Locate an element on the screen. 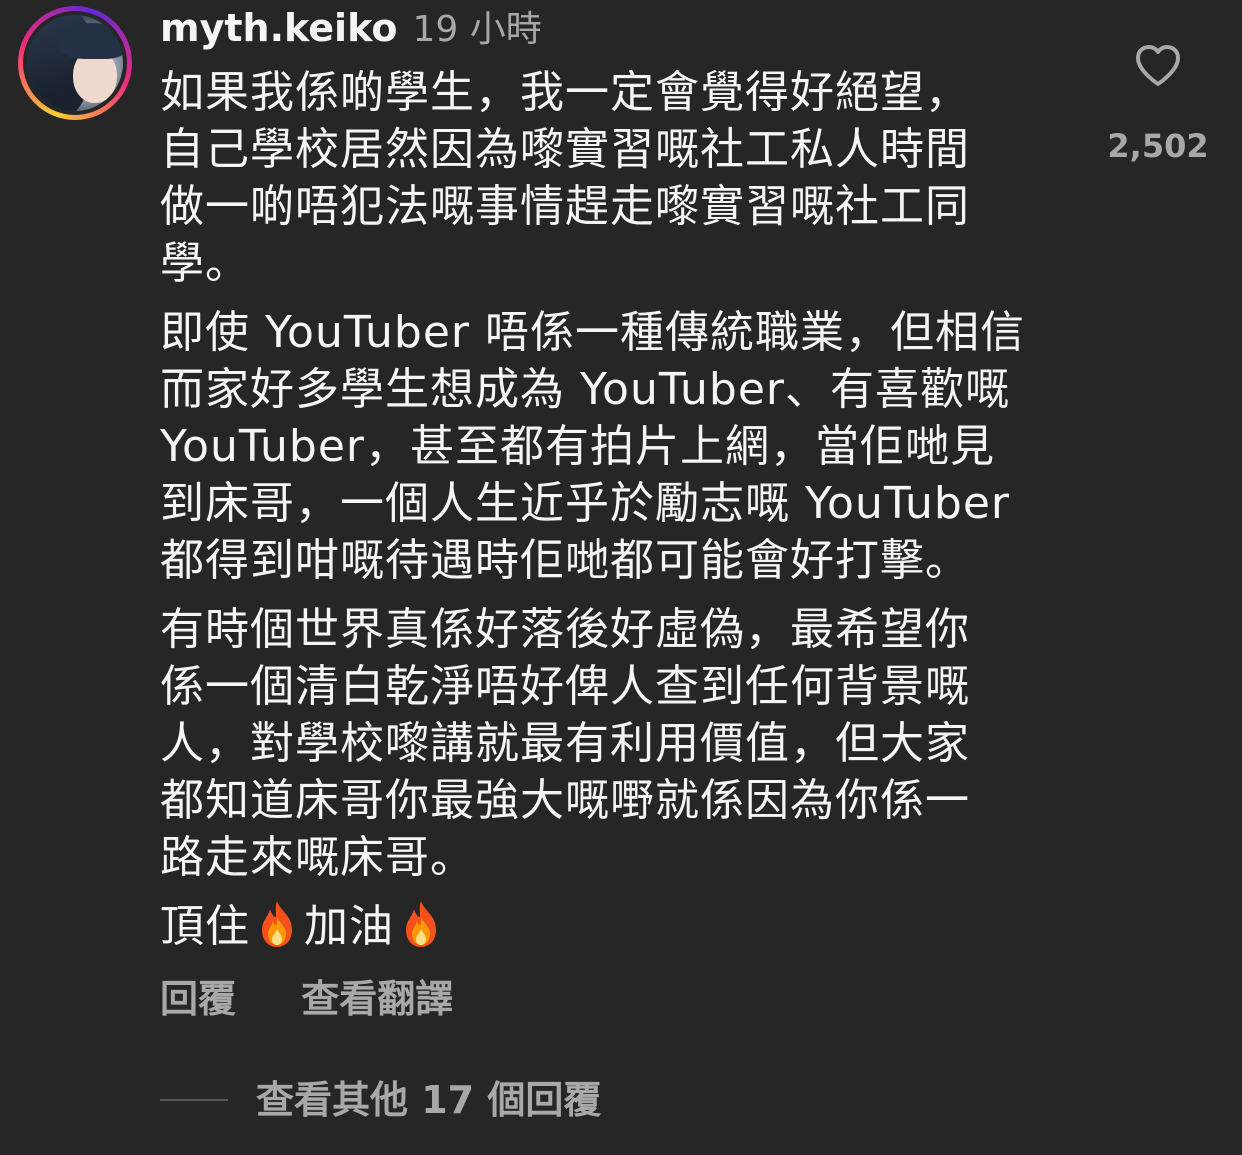 Image resolution: width=1242 pixels, height=1155 pixels. avatar-image is located at coordinates (75, 63).